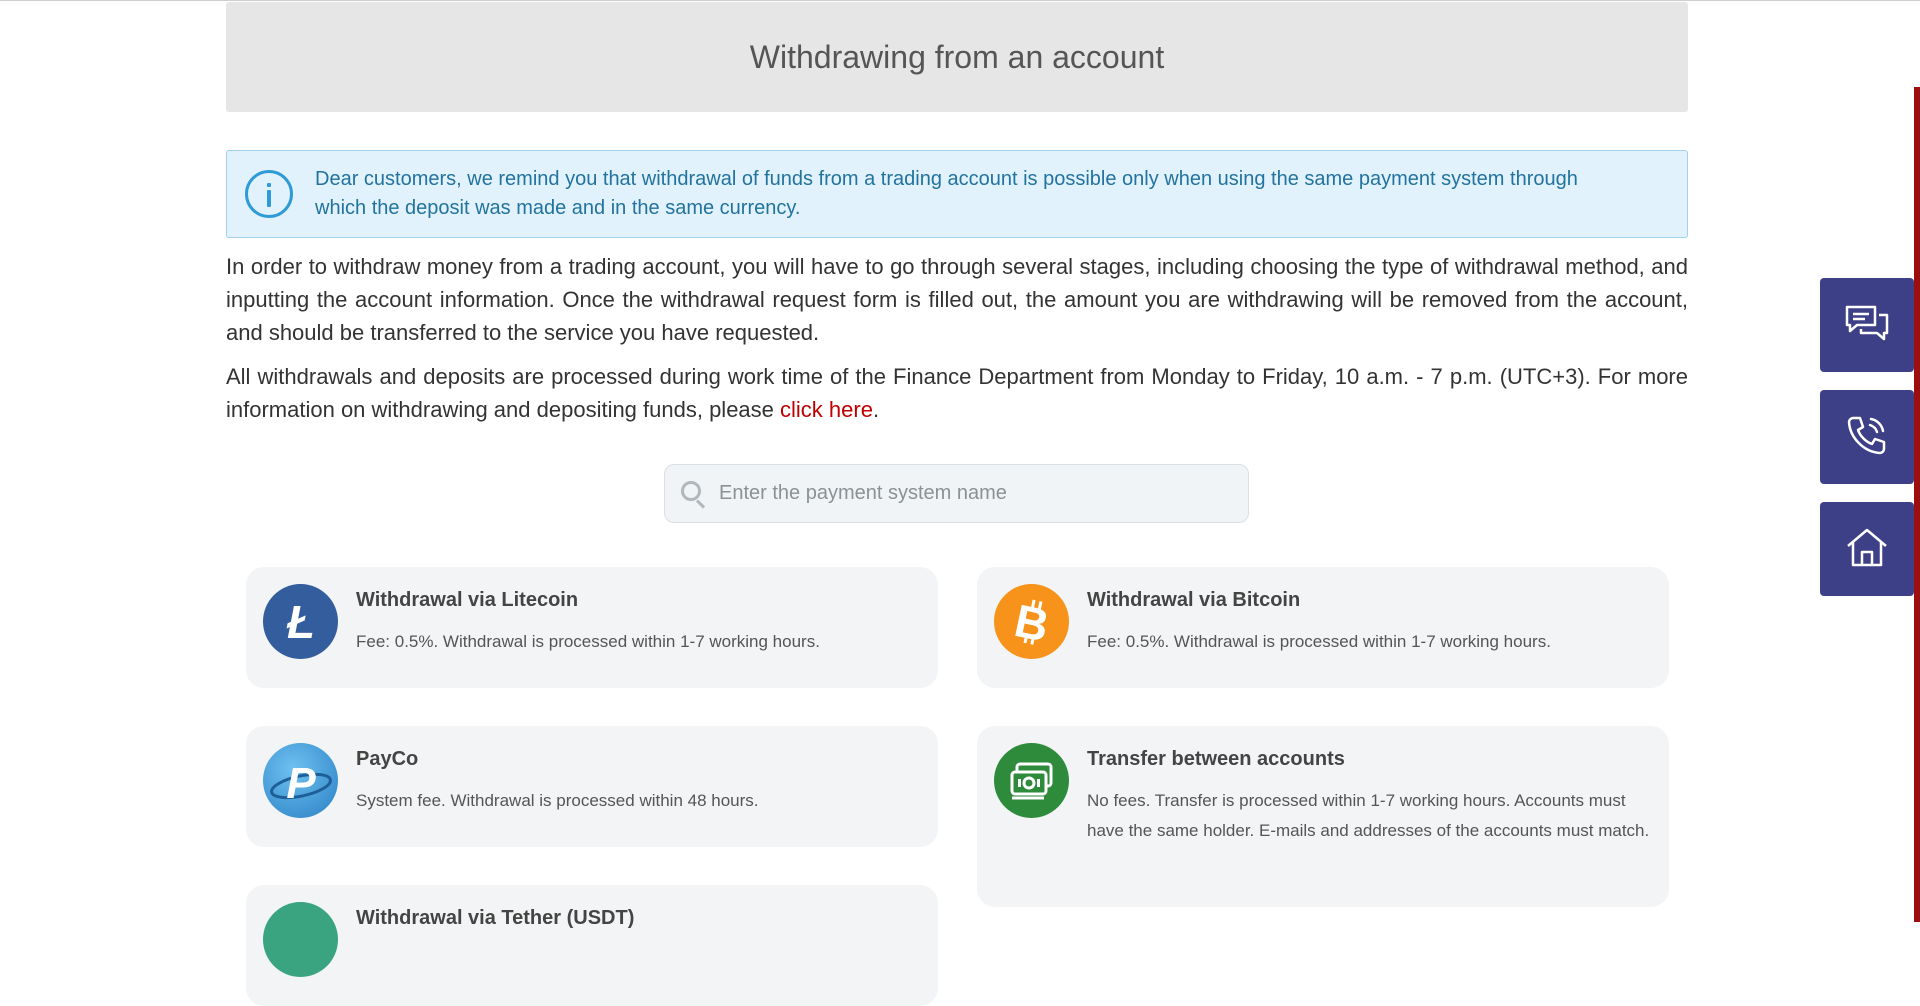  Describe the element at coordinates (1194, 600) in the screenshot. I see `method-title: Withdrawal via Bitcoin` at that location.